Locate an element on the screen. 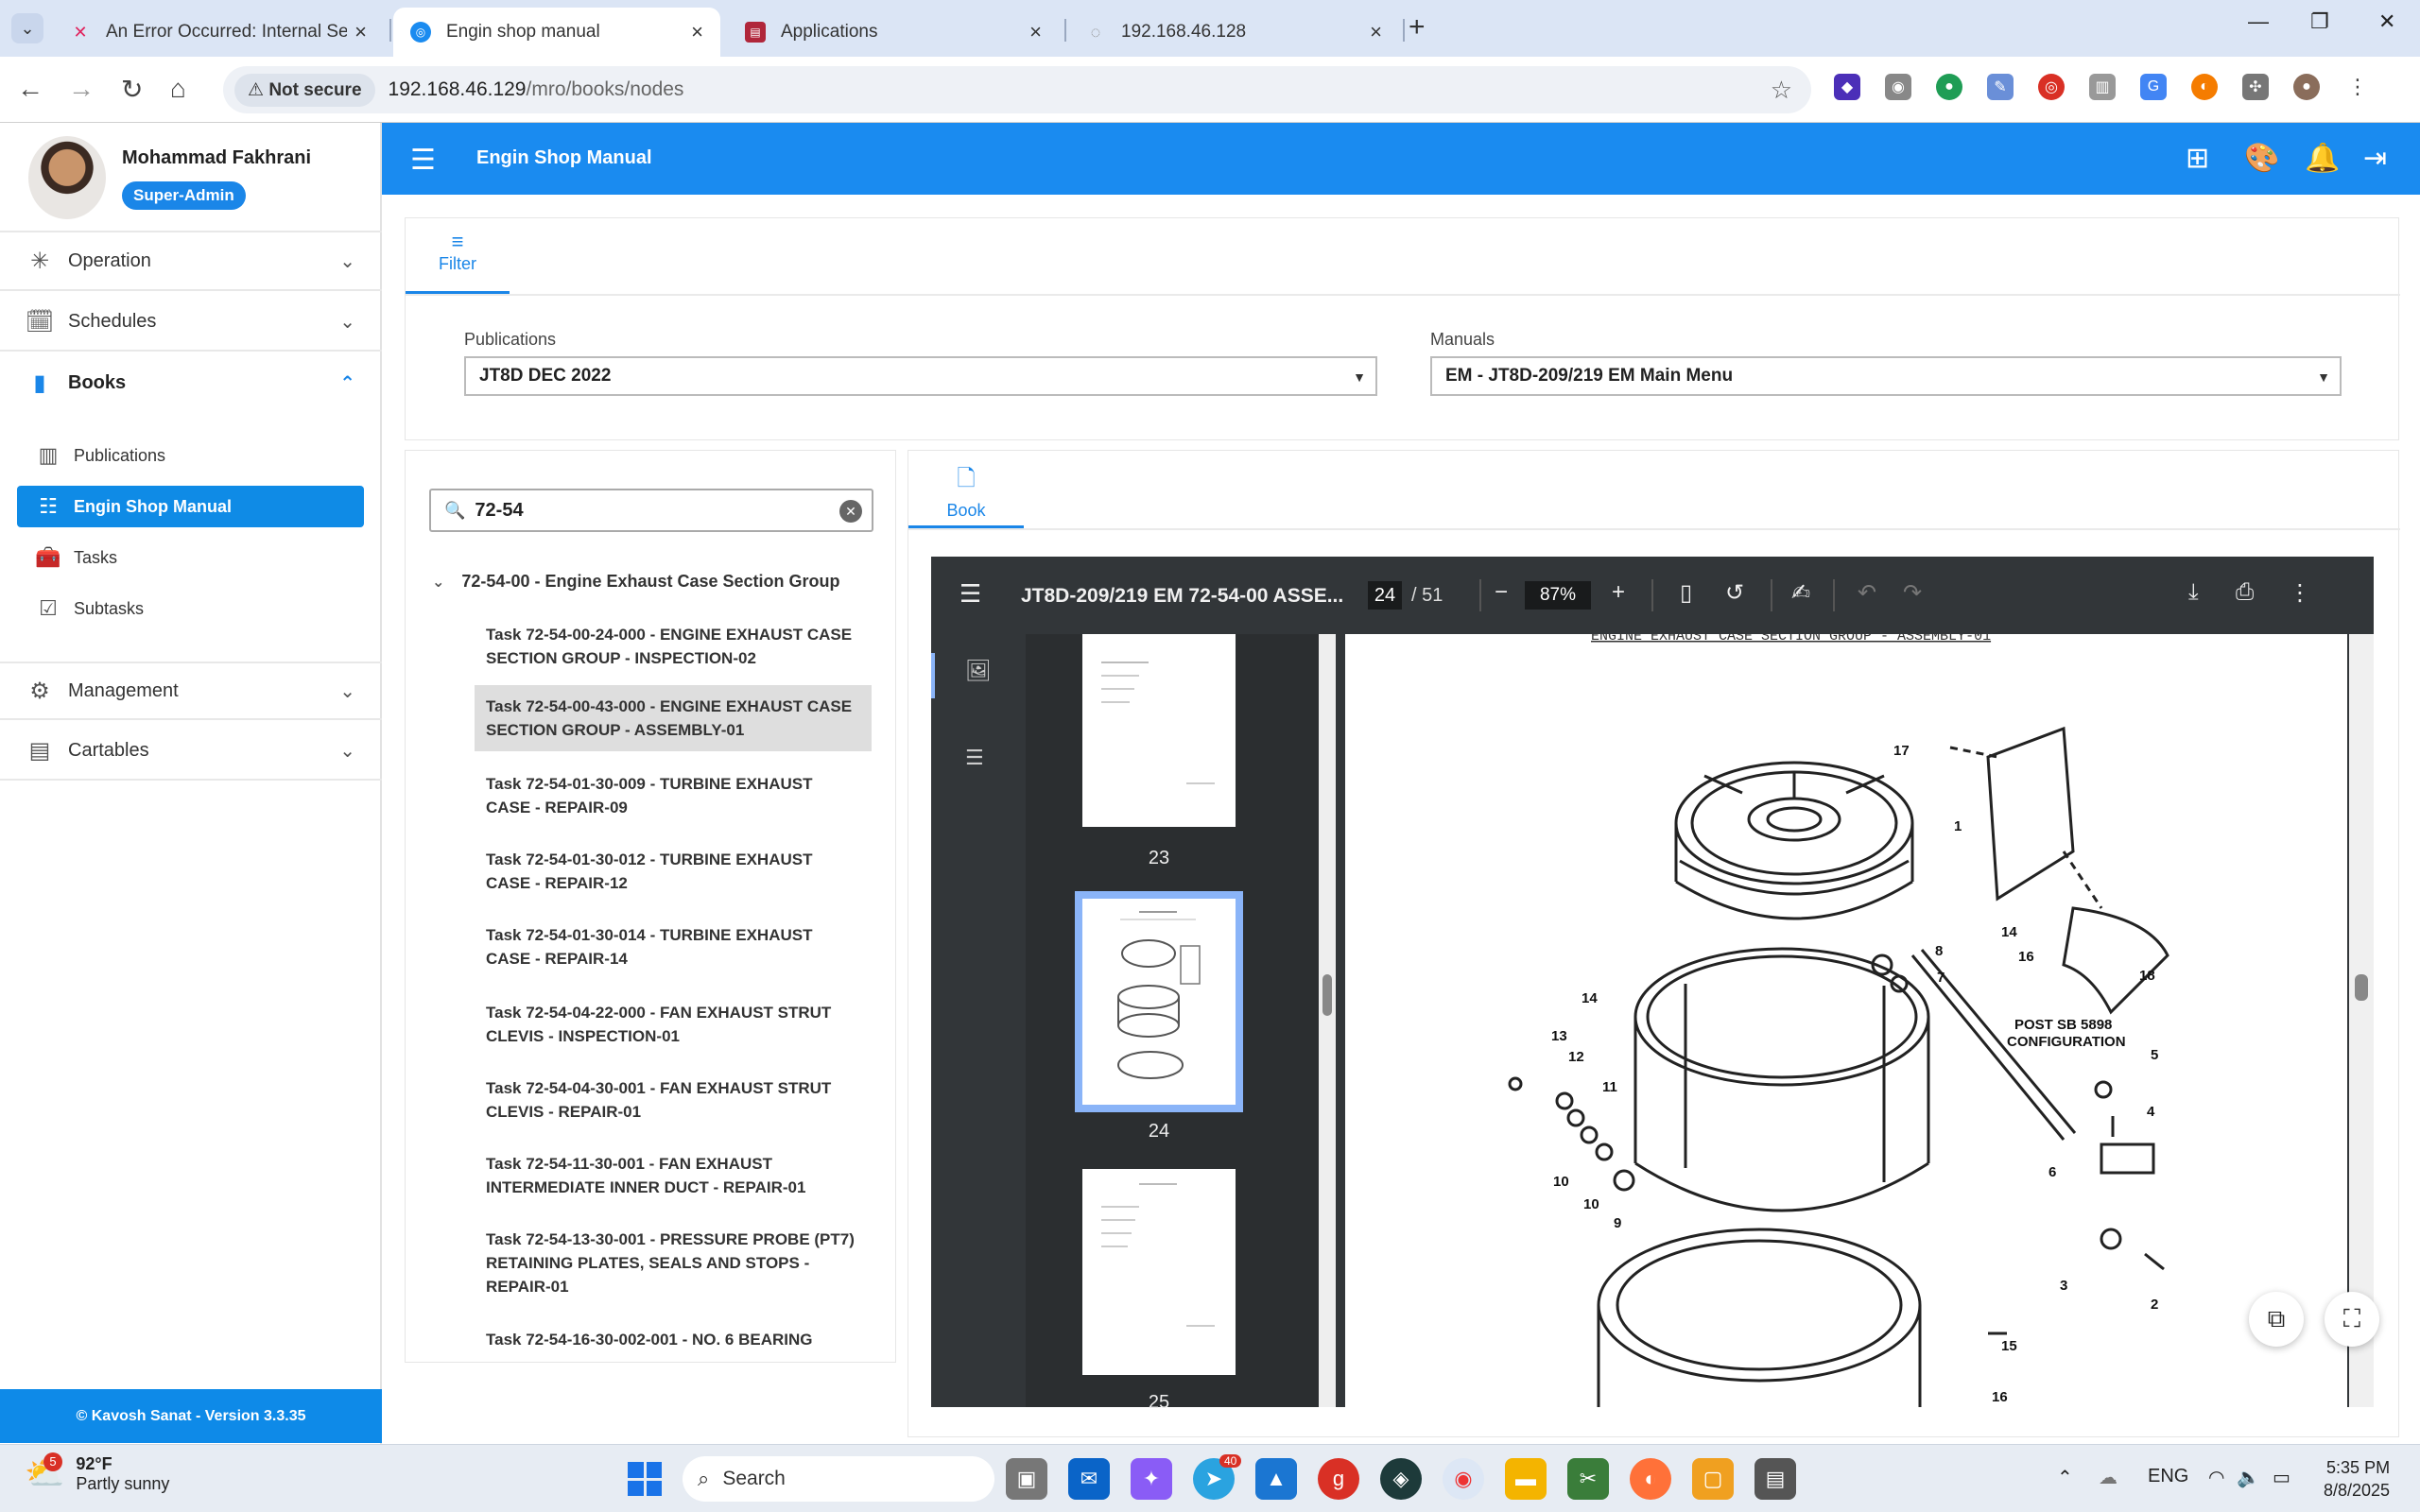  sidebar-item-books: ▮ Books ⌃ is located at coordinates (191, 382).